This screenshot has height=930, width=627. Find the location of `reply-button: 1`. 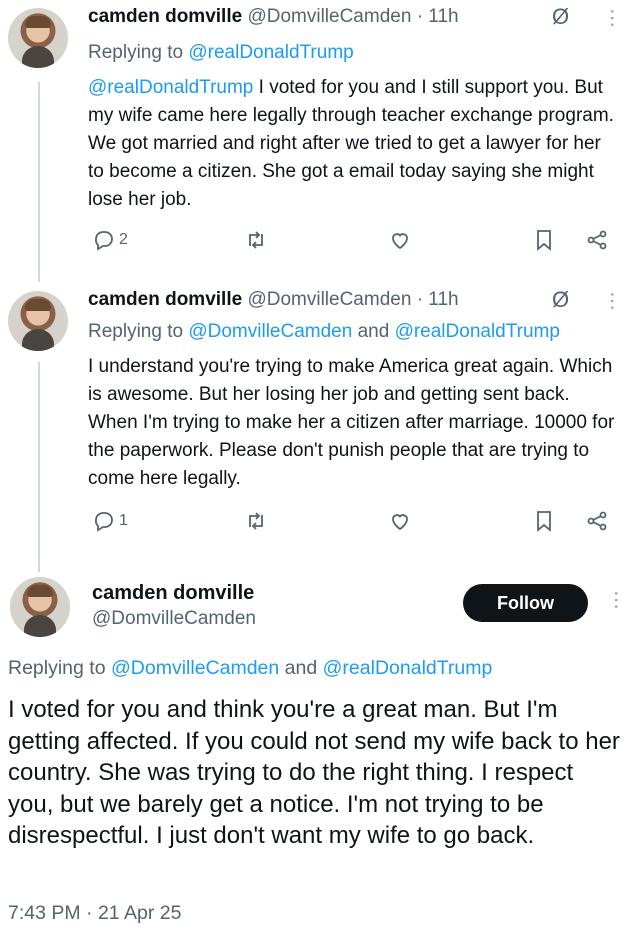

reply-button: 1 is located at coordinates (110, 521).